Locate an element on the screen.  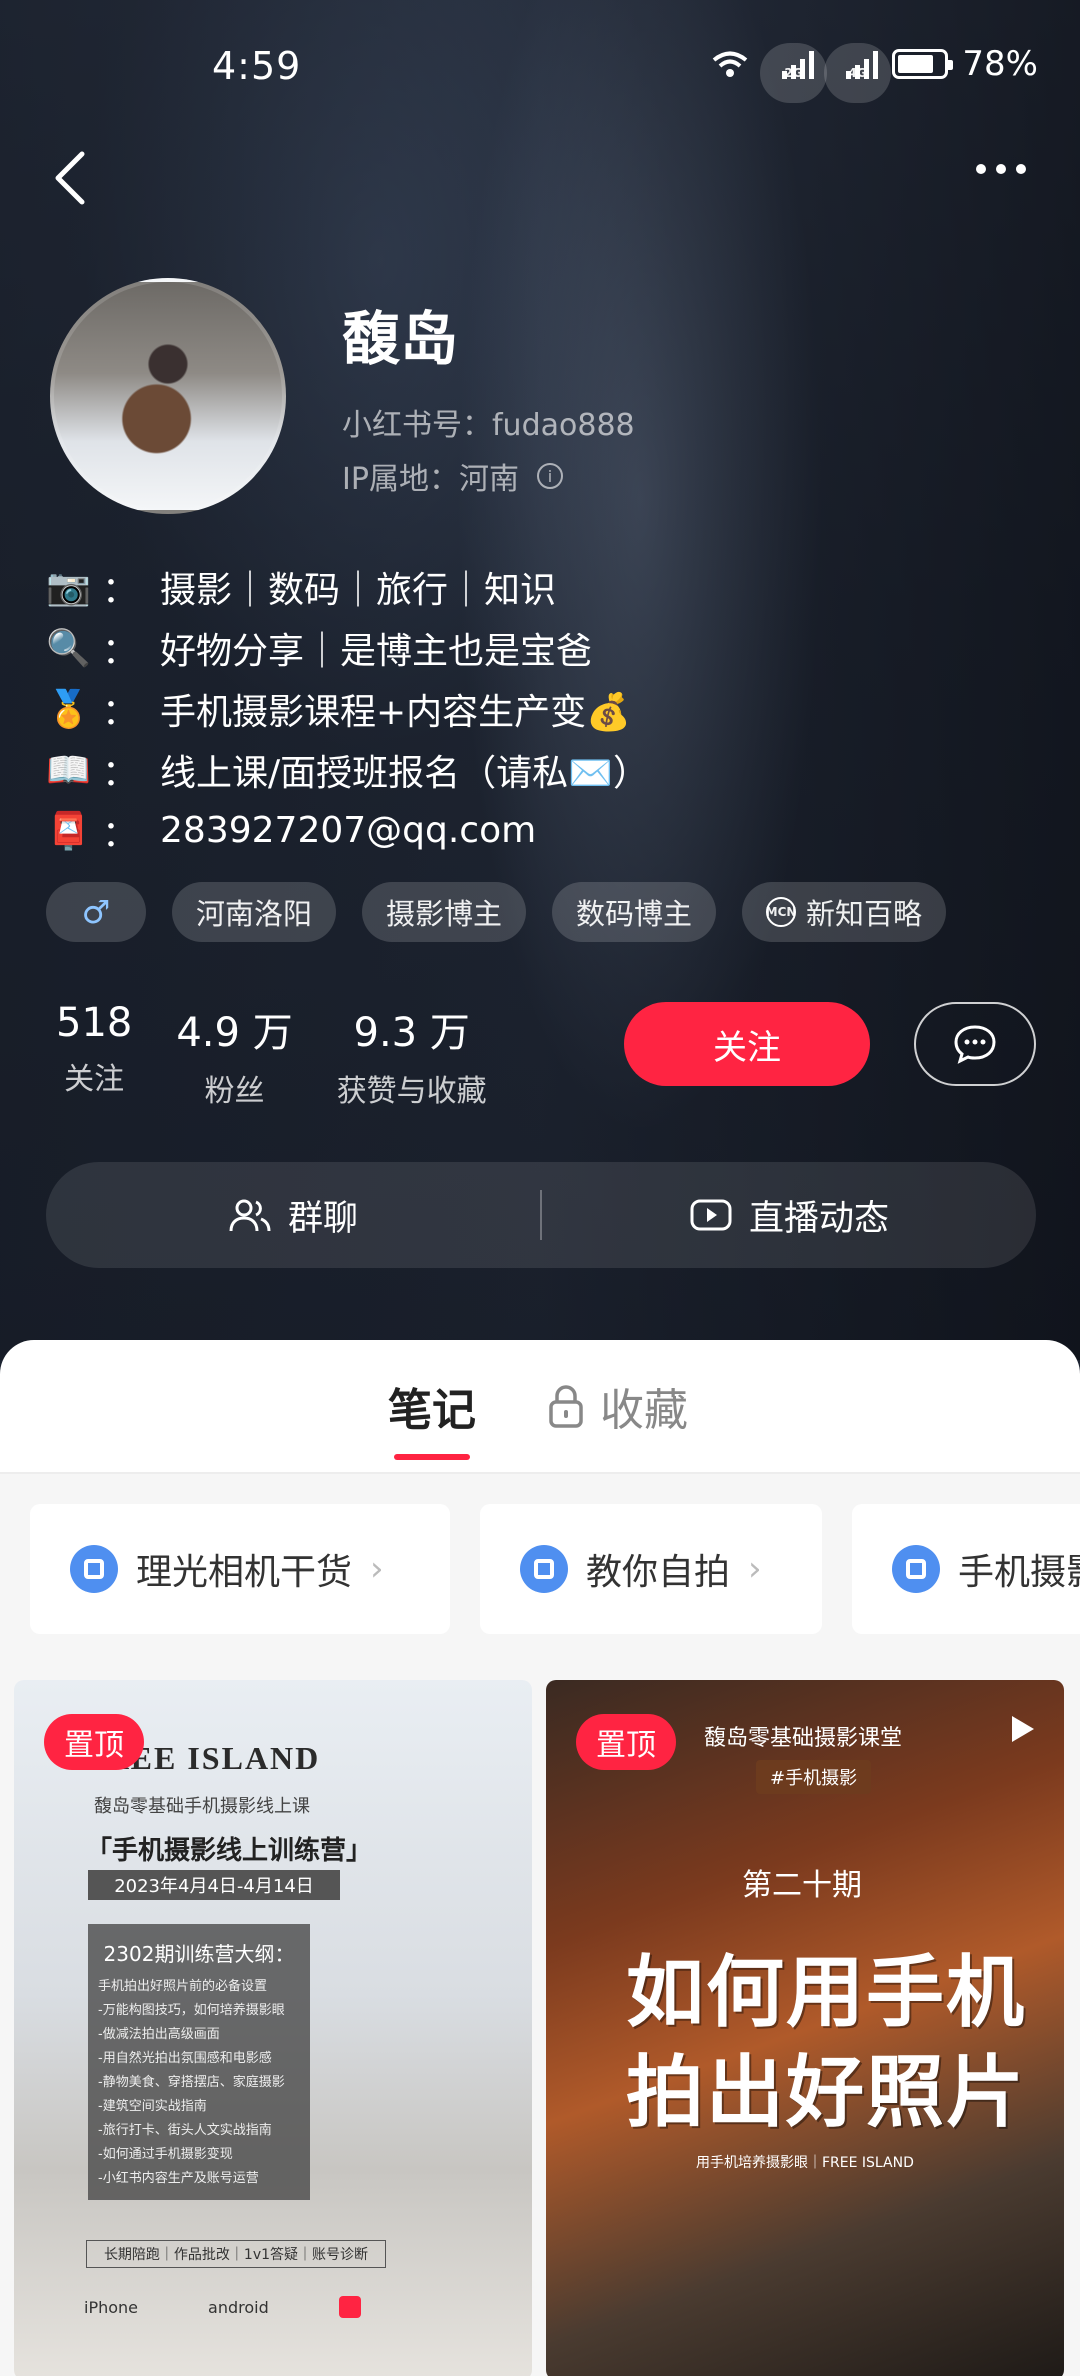
status-time: 4:59 is located at coordinates (257, 66).